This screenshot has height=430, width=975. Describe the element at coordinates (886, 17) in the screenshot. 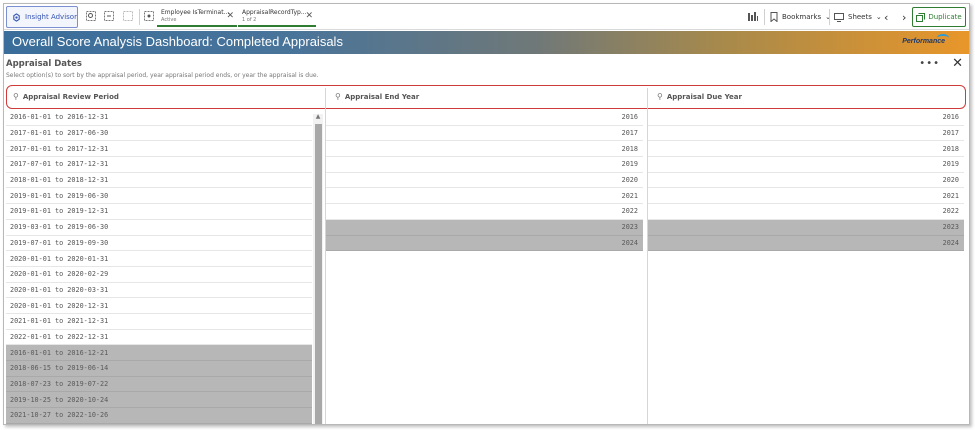

I see `previous-sheet-icon: ‹` at that location.